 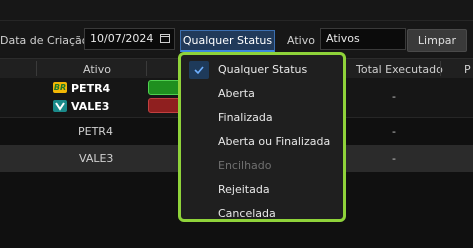 What do you see at coordinates (247, 213) in the screenshot?
I see `status-option-cancelada: Cancelada` at bounding box center [247, 213].